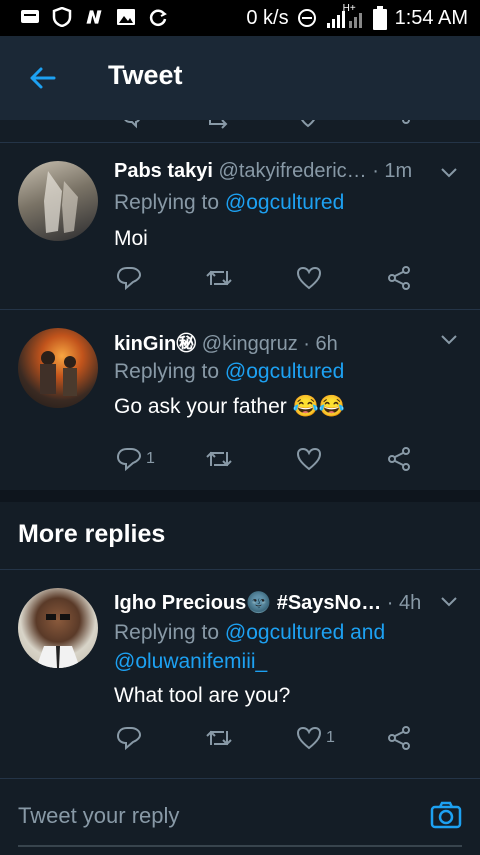 This screenshot has height=855, width=480. Describe the element at coordinates (240, 18) in the screenshot. I see `status-bar: 0 k/s H+ 1:54 AM` at that location.